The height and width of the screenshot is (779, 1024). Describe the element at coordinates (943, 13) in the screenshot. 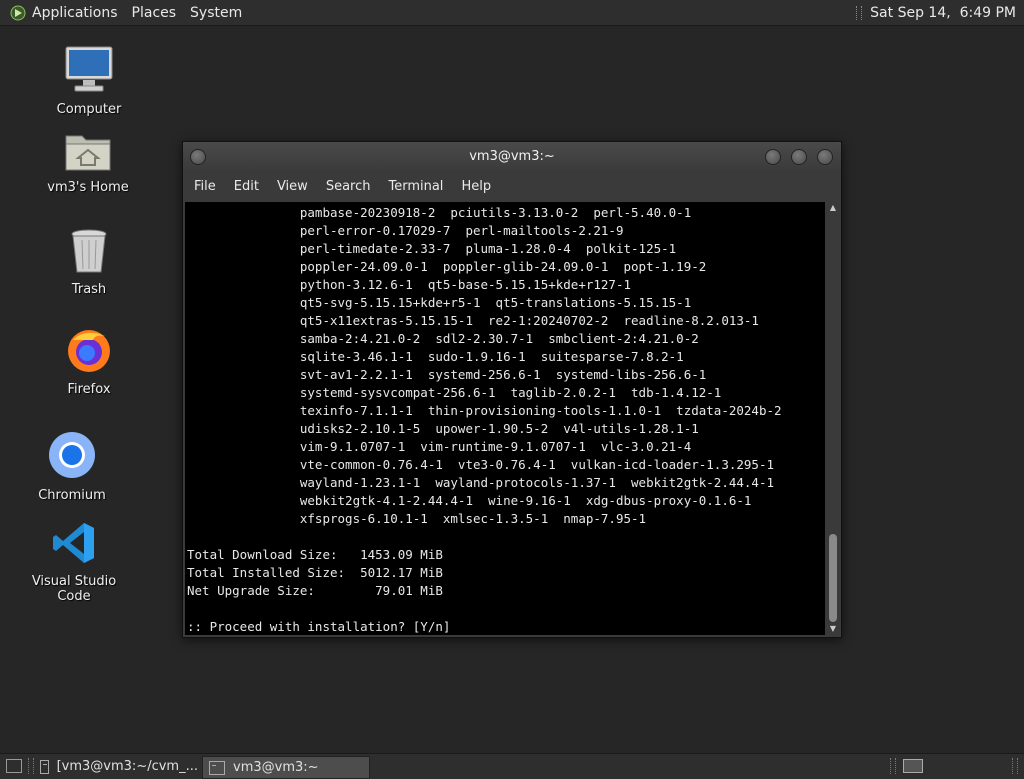

I see `clock: Sat Sep 14, 6:49 PM` at that location.